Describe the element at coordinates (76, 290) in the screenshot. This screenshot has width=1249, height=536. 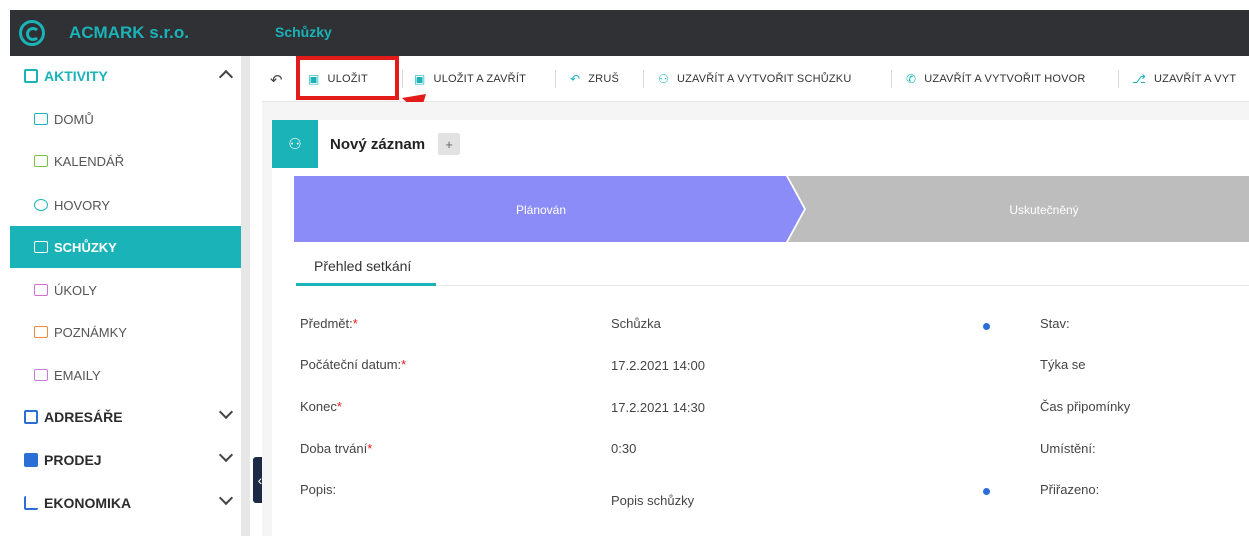
I see `sidebar-item-label: ÚKOLY` at that location.